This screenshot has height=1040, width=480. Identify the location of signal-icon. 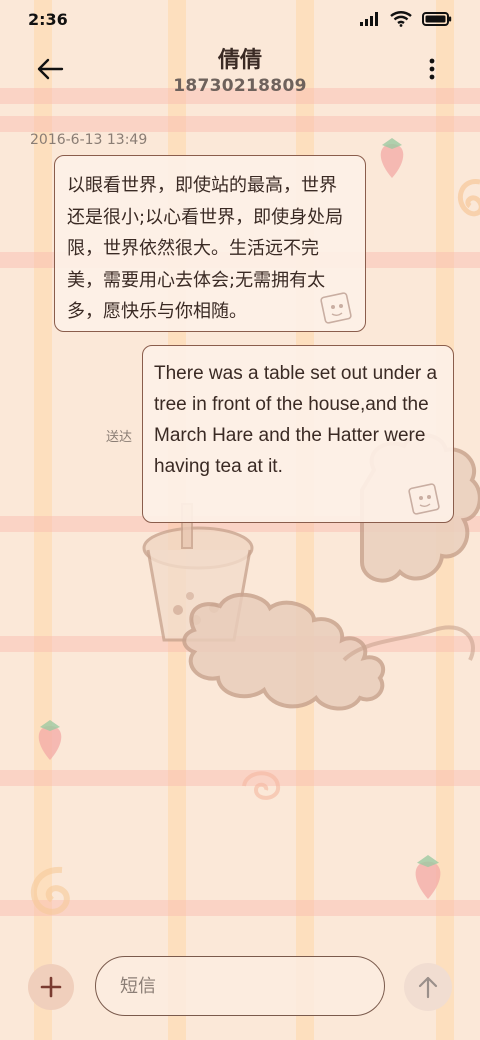
(369, 19).